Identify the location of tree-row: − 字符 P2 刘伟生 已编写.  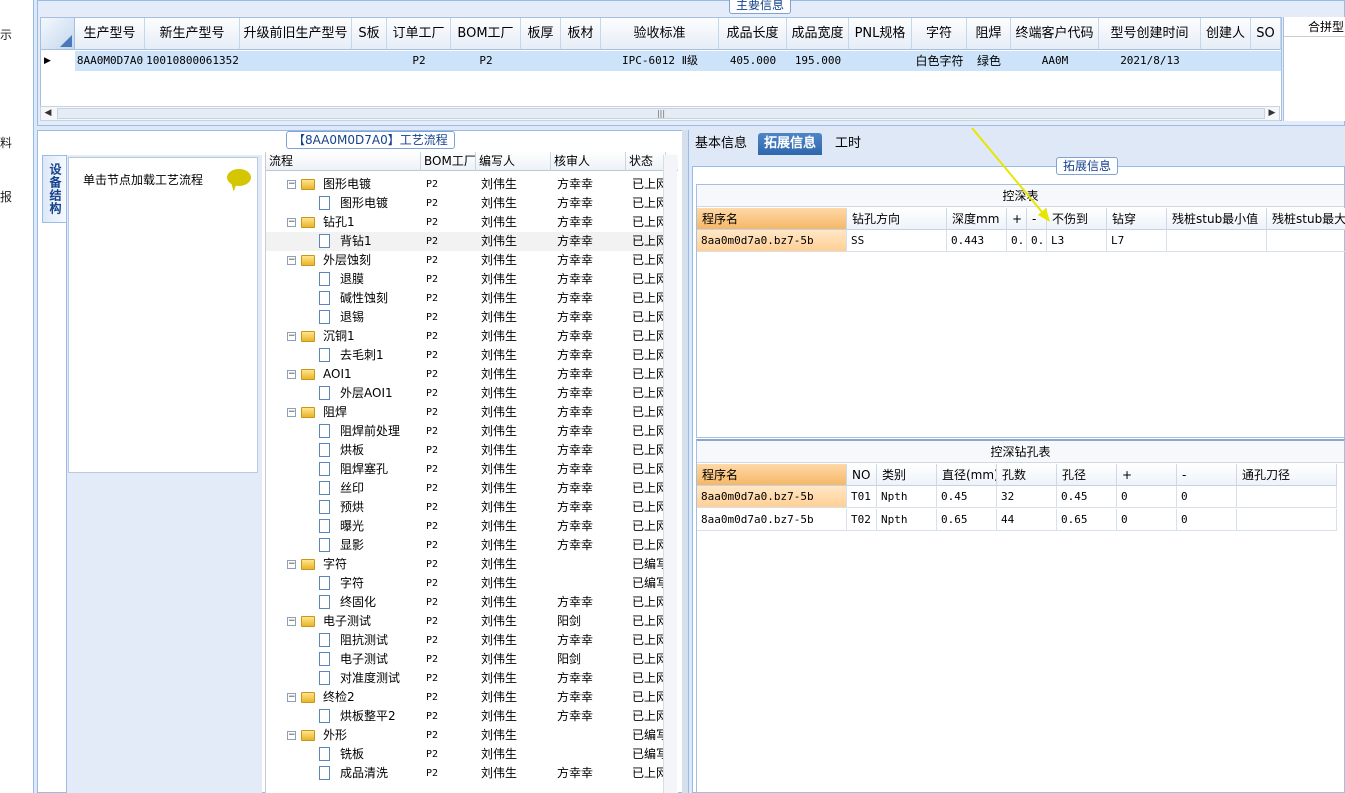
(466, 564).